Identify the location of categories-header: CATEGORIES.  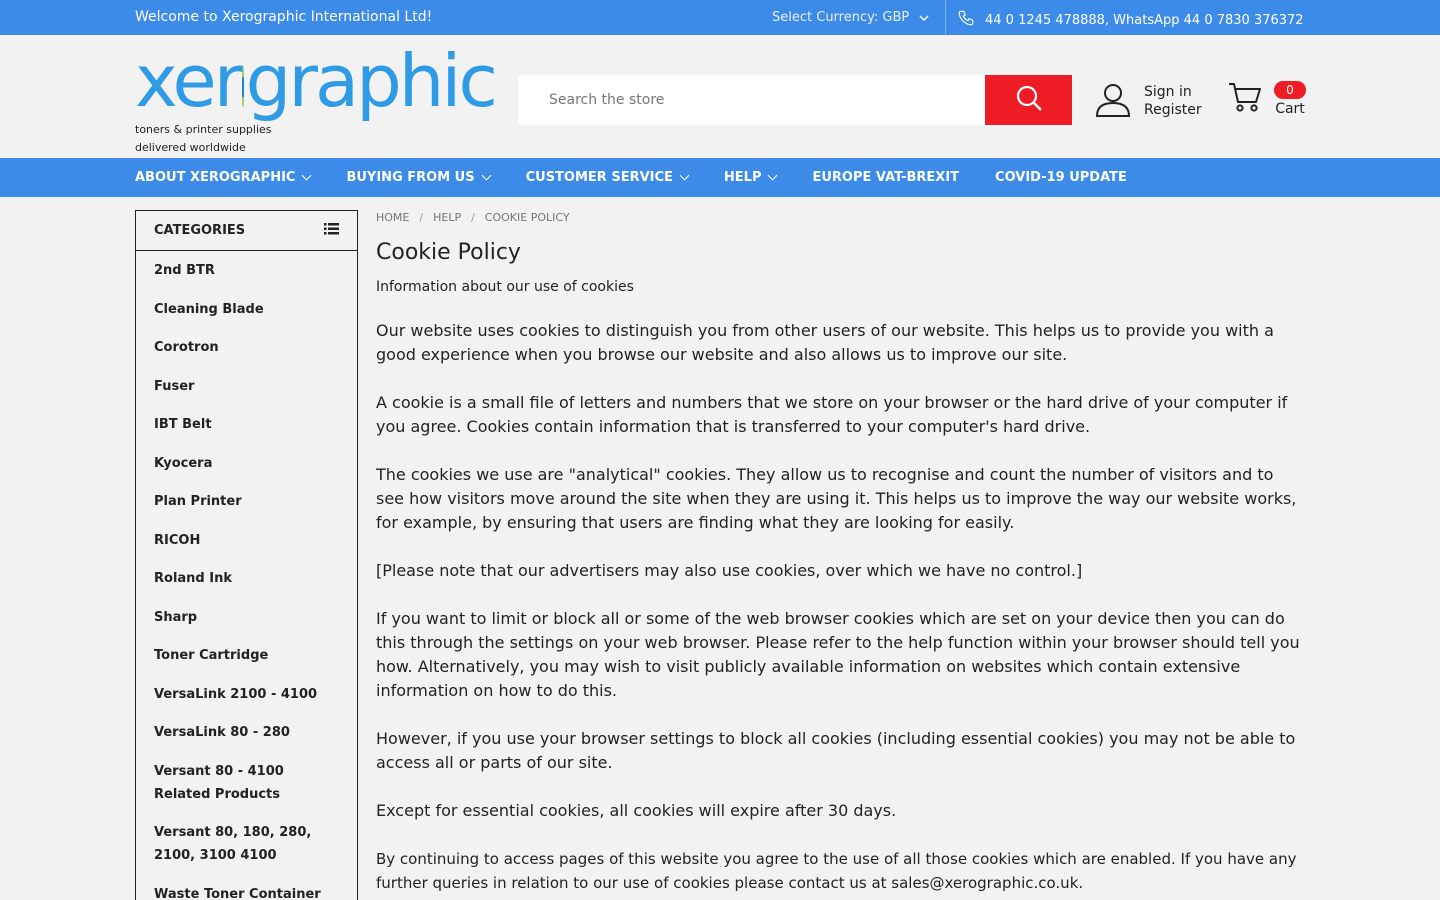
(246, 231).